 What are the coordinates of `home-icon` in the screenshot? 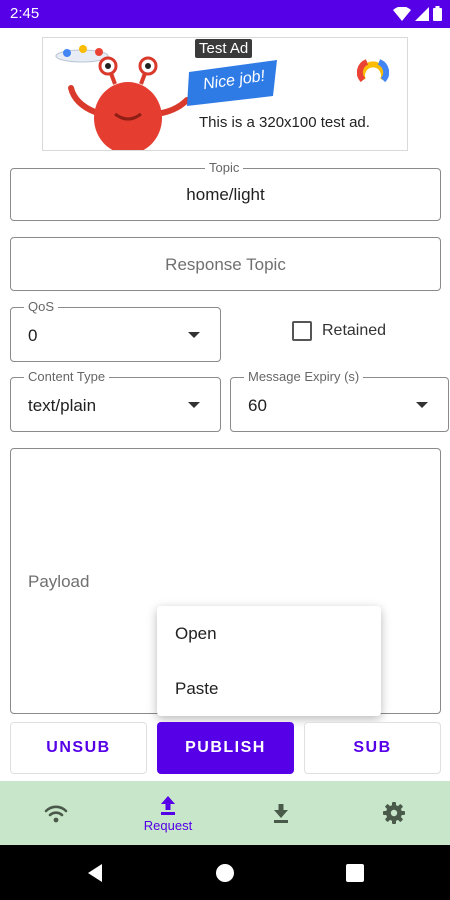 It's located at (225, 873).